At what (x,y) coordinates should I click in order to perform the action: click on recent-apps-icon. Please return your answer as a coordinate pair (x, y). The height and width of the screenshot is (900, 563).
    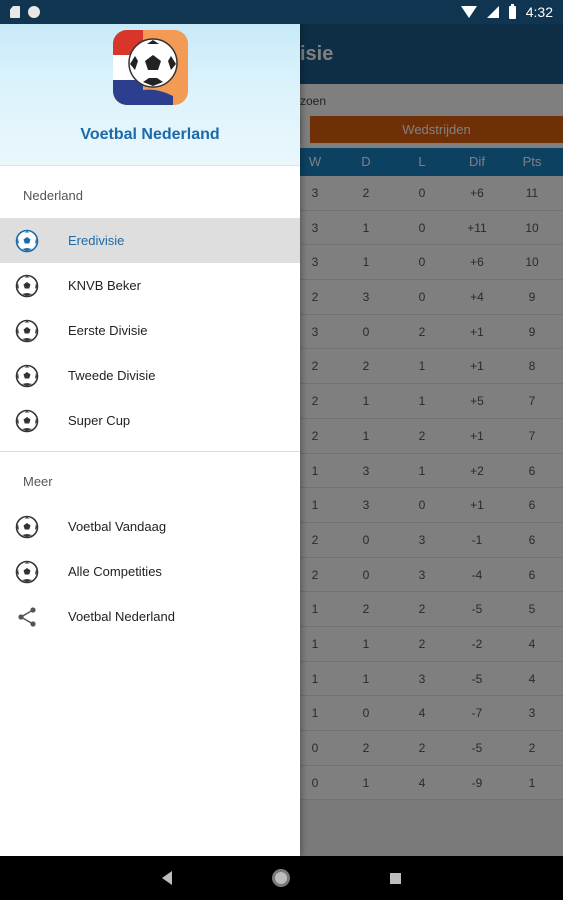
    Looking at the image, I should click on (395, 878).